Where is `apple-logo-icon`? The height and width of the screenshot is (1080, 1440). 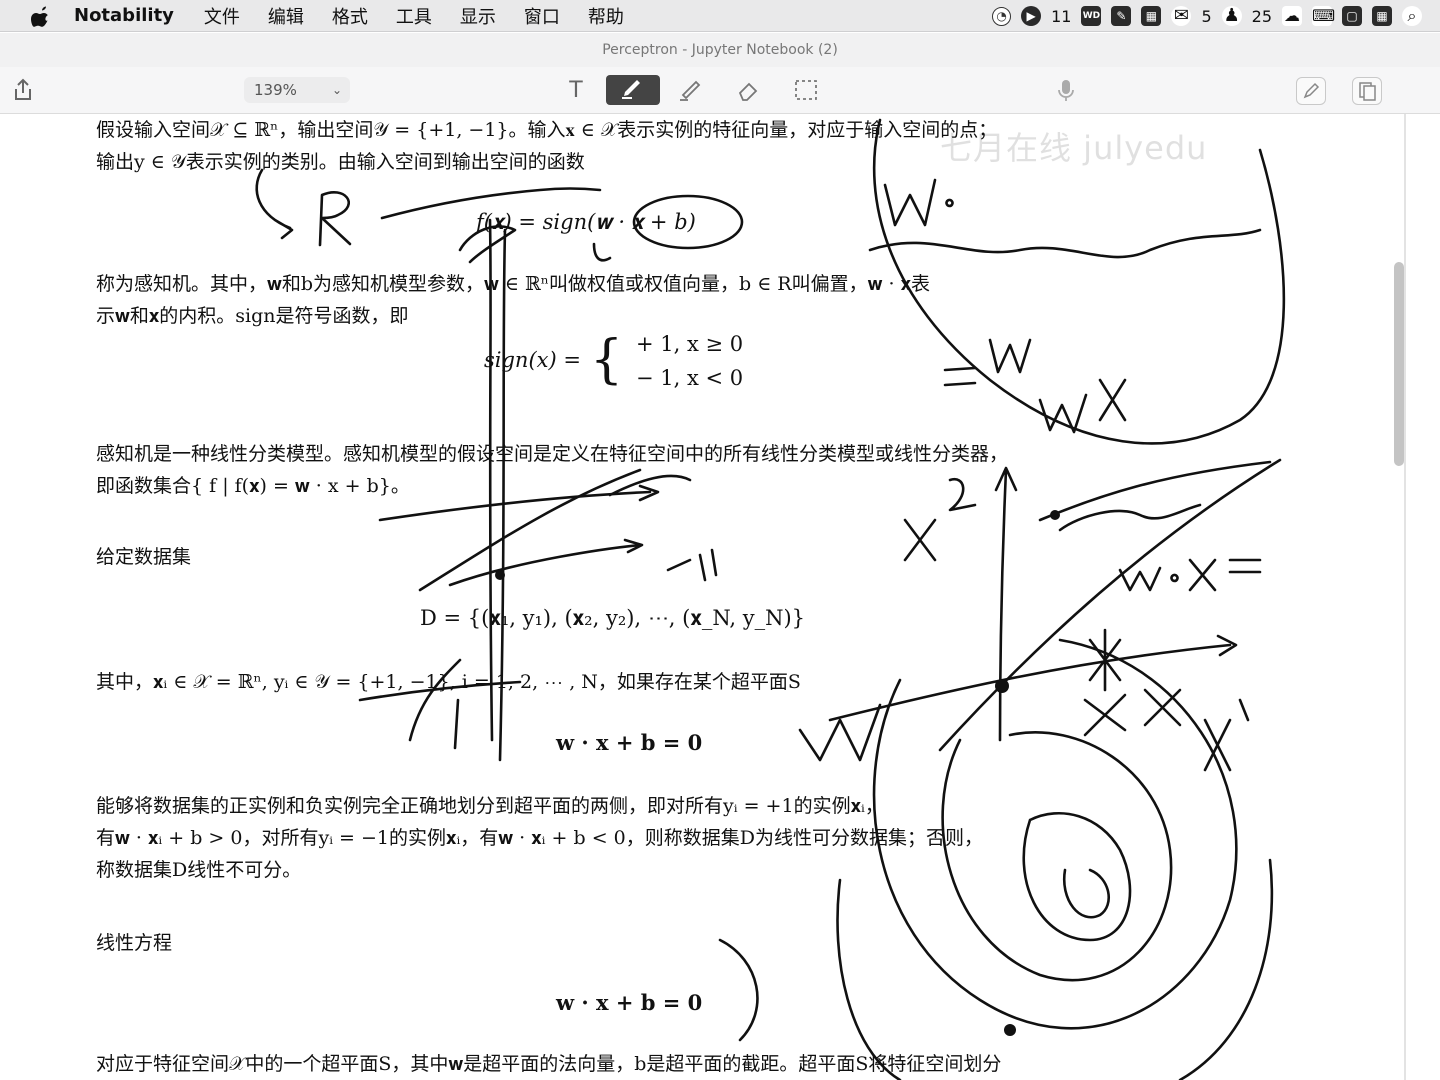
apple-logo-icon is located at coordinates (41, 16).